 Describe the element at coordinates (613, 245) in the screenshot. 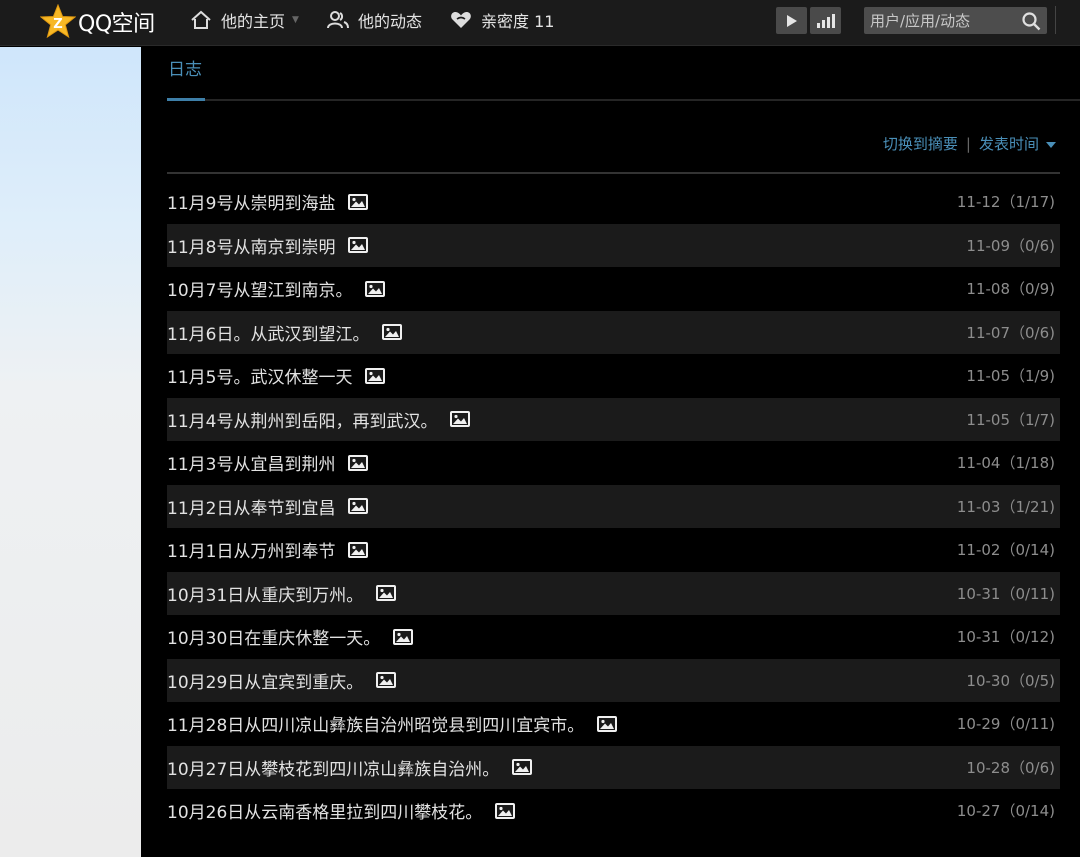

I see `blog-entry-row: 11月8号从南京到崇明 11-09（0/6)` at that location.